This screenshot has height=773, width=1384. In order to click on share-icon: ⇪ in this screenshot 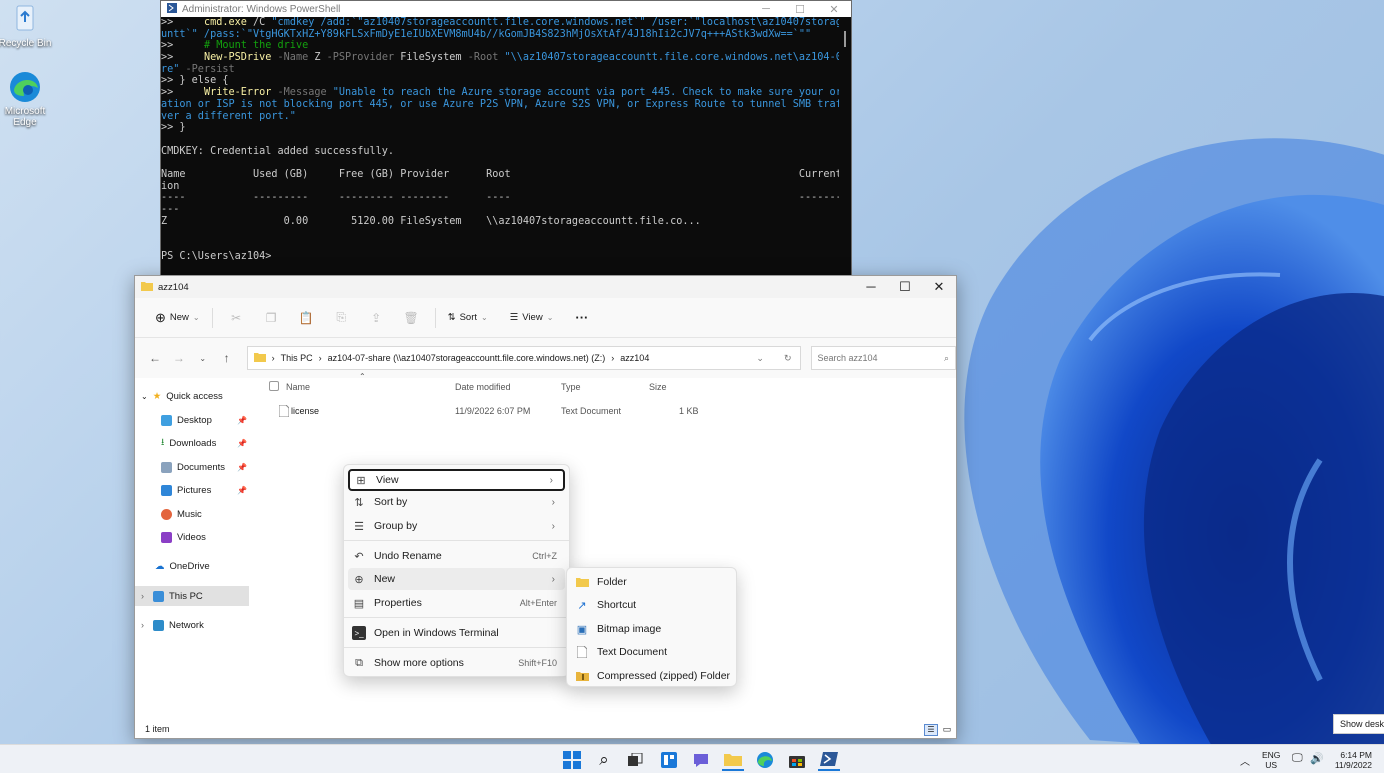, I will do `click(376, 318)`.